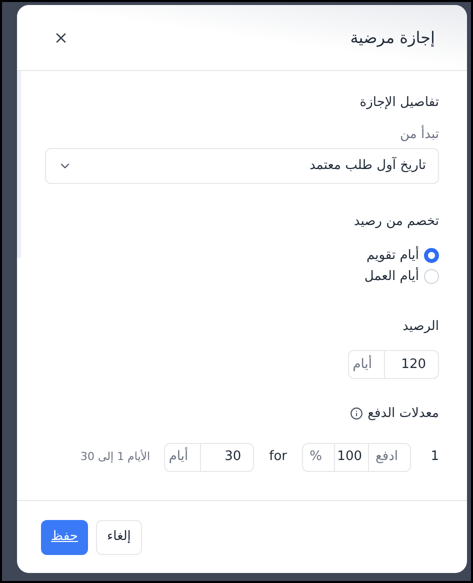 The width and height of the screenshot is (473, 583). What do you see at coordinates (419, 134) in the screenshot?
I see `field-label: تبدأ من` at bounding box center [419, 134].